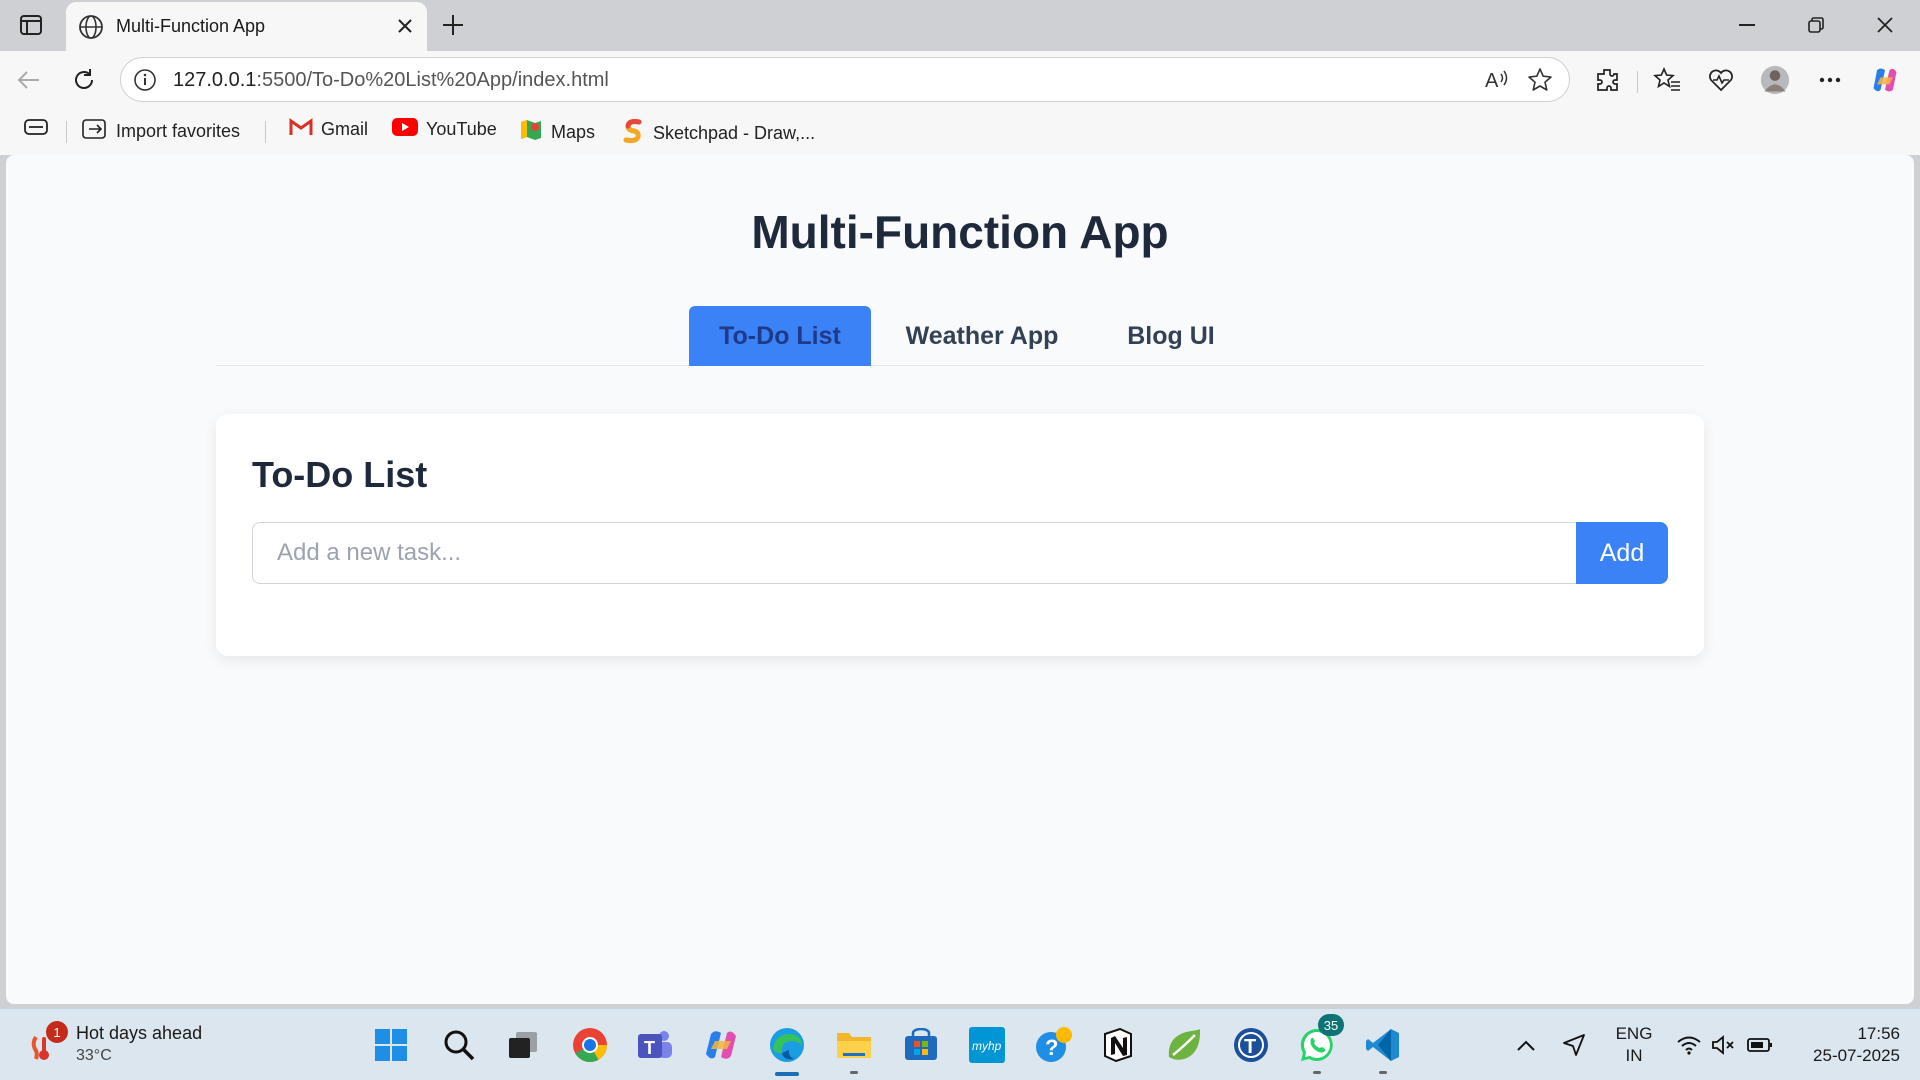  I want to click on myhp-icon: myhp, so click(987, 1045).